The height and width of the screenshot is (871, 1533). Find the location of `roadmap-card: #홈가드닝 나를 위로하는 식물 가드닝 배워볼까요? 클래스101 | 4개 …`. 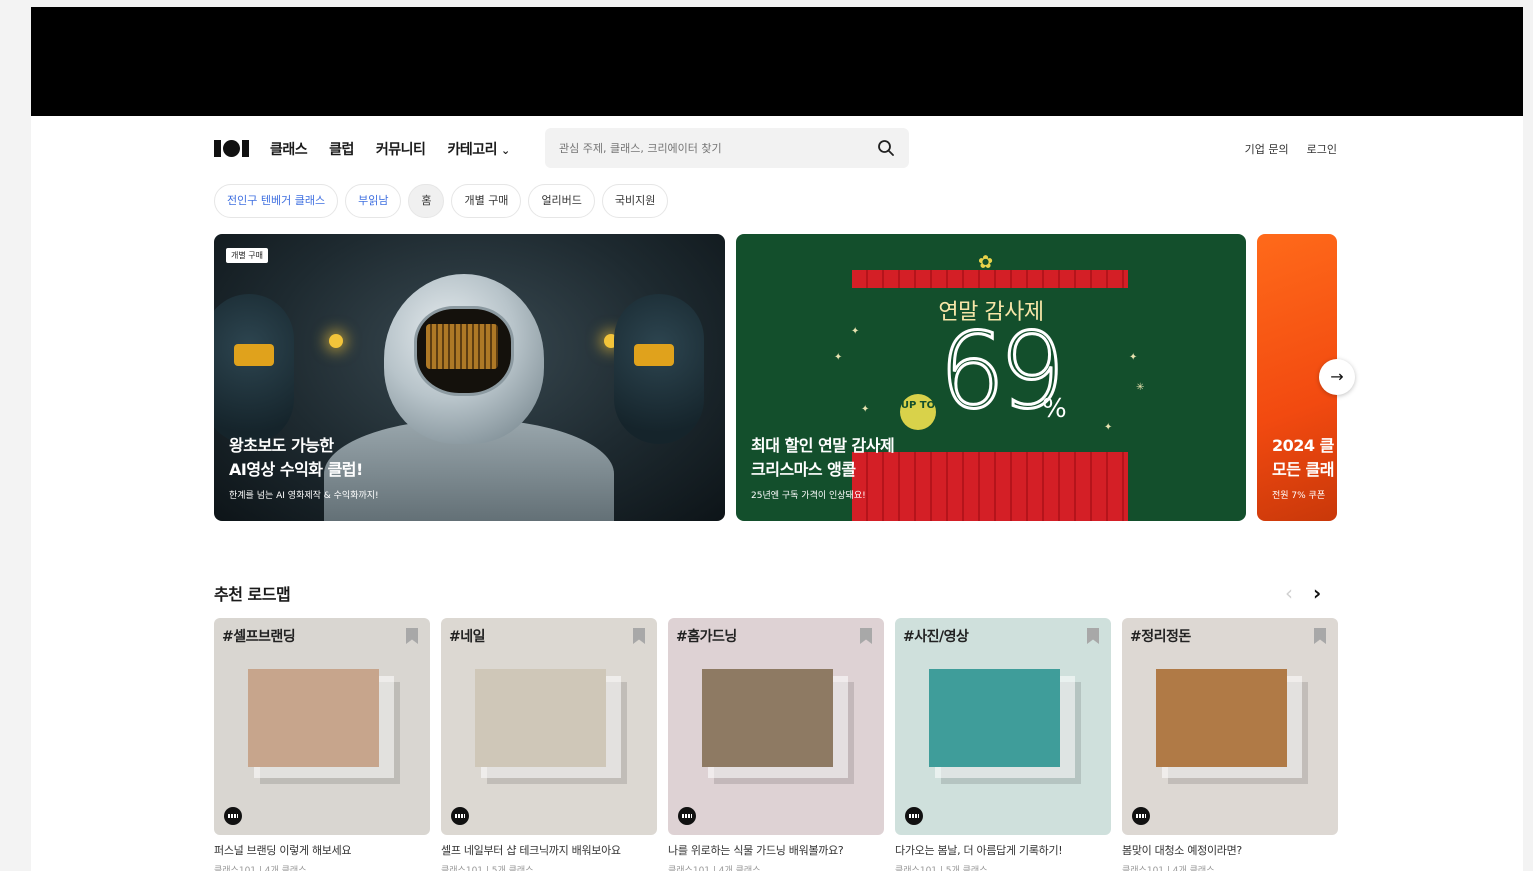

roadmap-card: #홈가드닝 나를 위로하는 식물 가드닝 배워볼까요? 클래스101 | 4개 … is located at coordinates (776, 744).